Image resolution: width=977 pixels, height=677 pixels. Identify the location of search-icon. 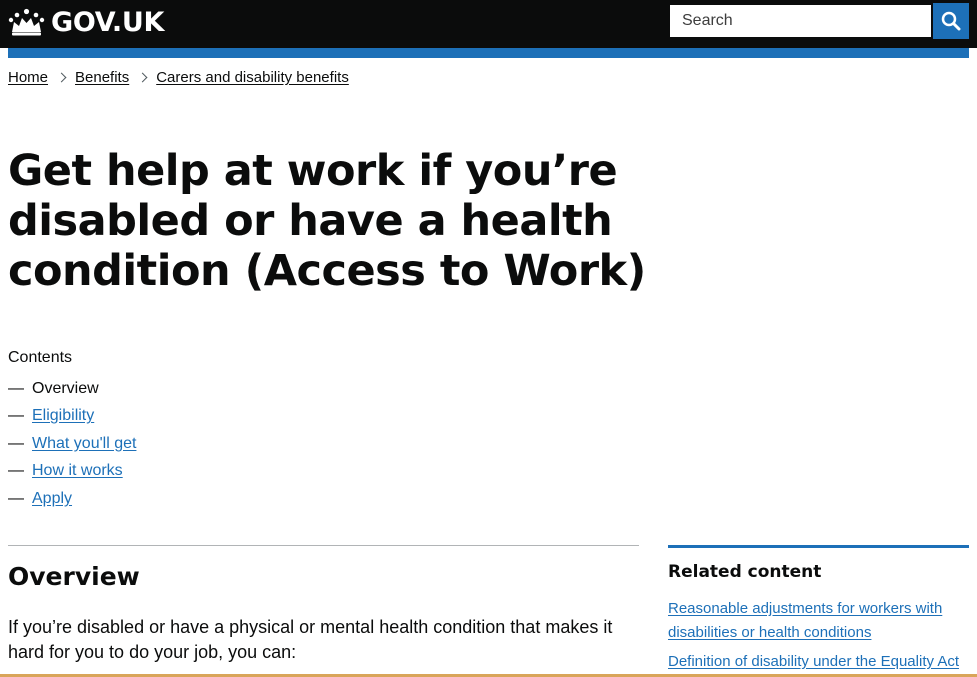
(951, 21).